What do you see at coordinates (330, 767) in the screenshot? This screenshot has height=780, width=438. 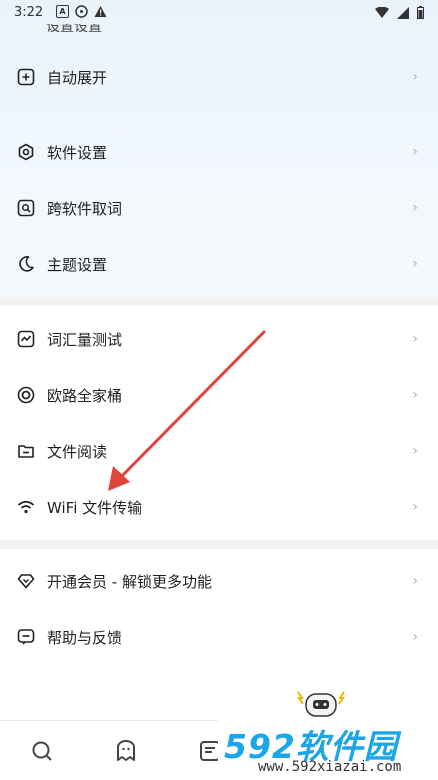 I see `watermark-url: www.592xiazai.com` at bounding box center [330, 767].